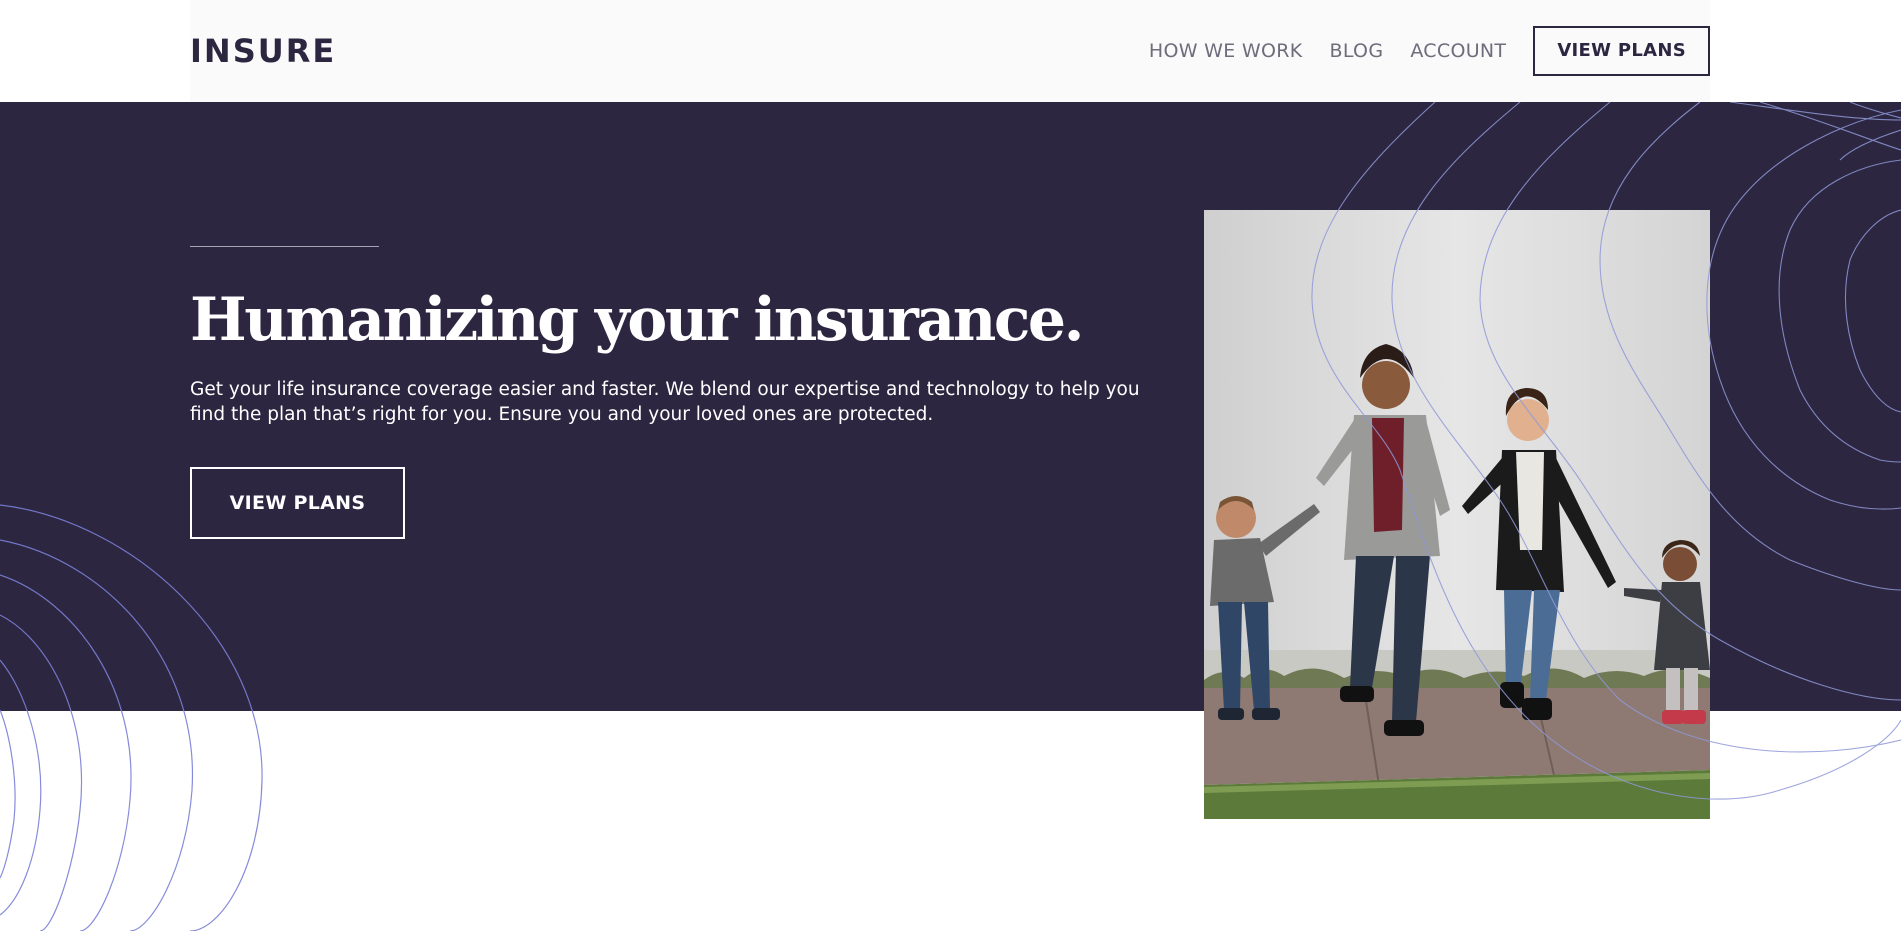  I want to click on insure-logo: INSURE, so click(263, 51).